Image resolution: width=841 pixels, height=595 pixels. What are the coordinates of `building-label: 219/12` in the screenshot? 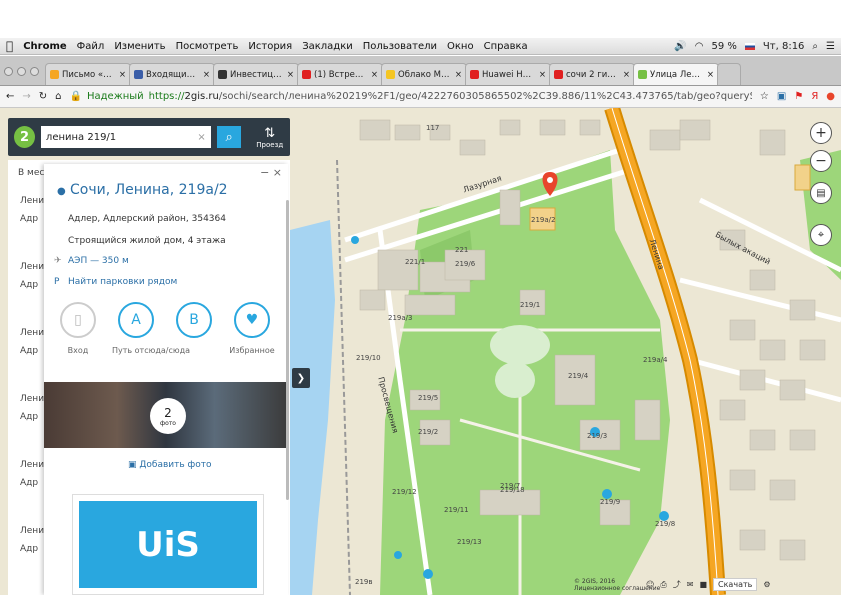 It's located at (404, 492).